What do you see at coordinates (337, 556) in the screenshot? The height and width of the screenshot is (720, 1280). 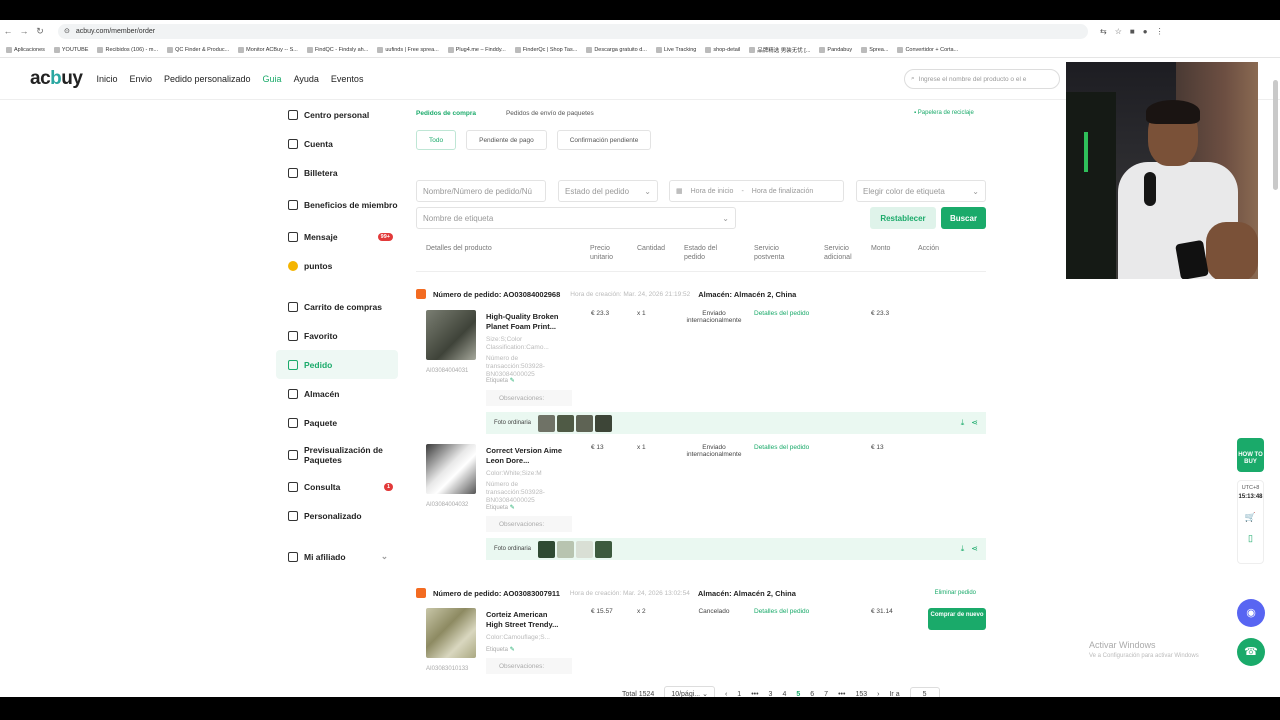 I see `sidebar-item-mi-afiliado: Mi afiliado ⌄` at bounding box center [337, 556].